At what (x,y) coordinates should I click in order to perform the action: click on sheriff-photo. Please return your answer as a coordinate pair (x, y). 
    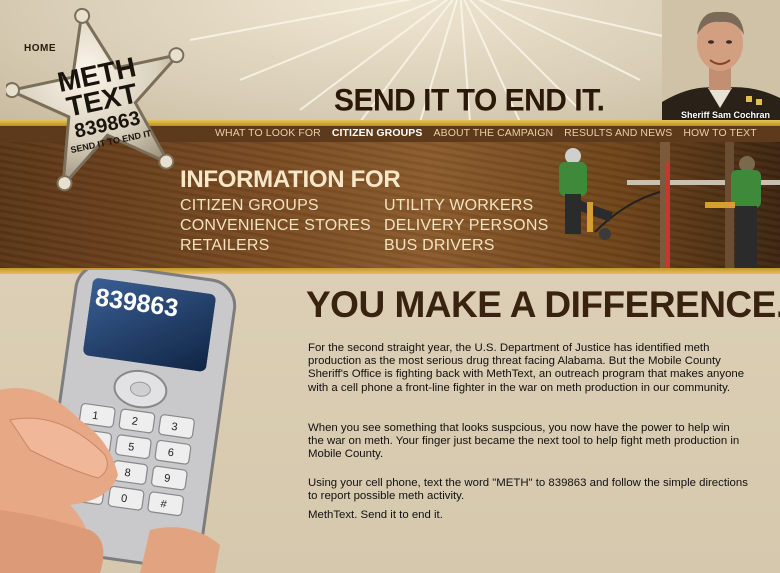
    Looking at the image, I should click on (721, 61).